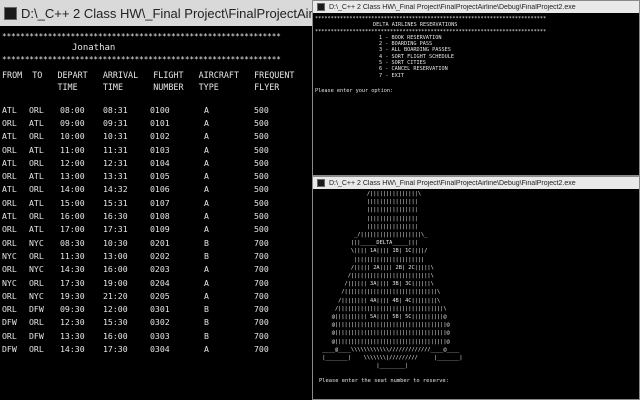  I want to click on flight-arrival: 16:30, so click(115, 216).